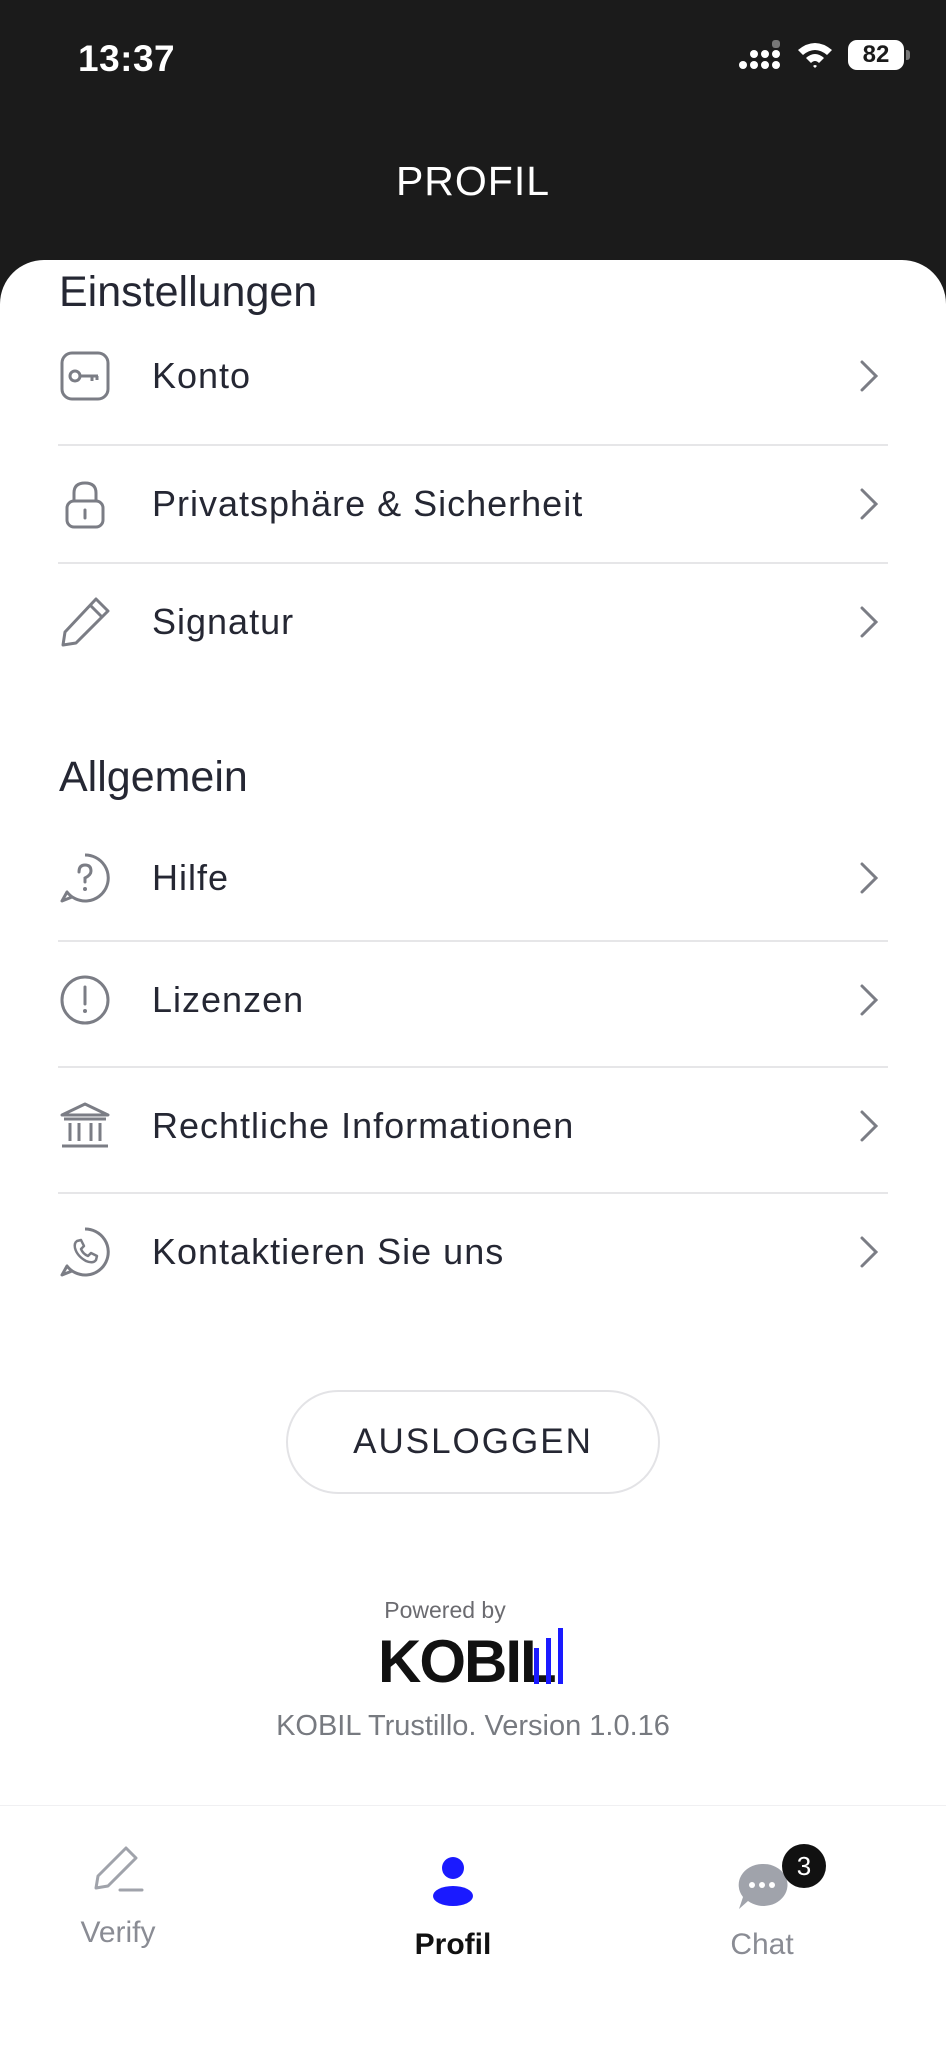 The image size is (946, 2049). I want to click on general-item-help: Hilfe, so click(473, 878).